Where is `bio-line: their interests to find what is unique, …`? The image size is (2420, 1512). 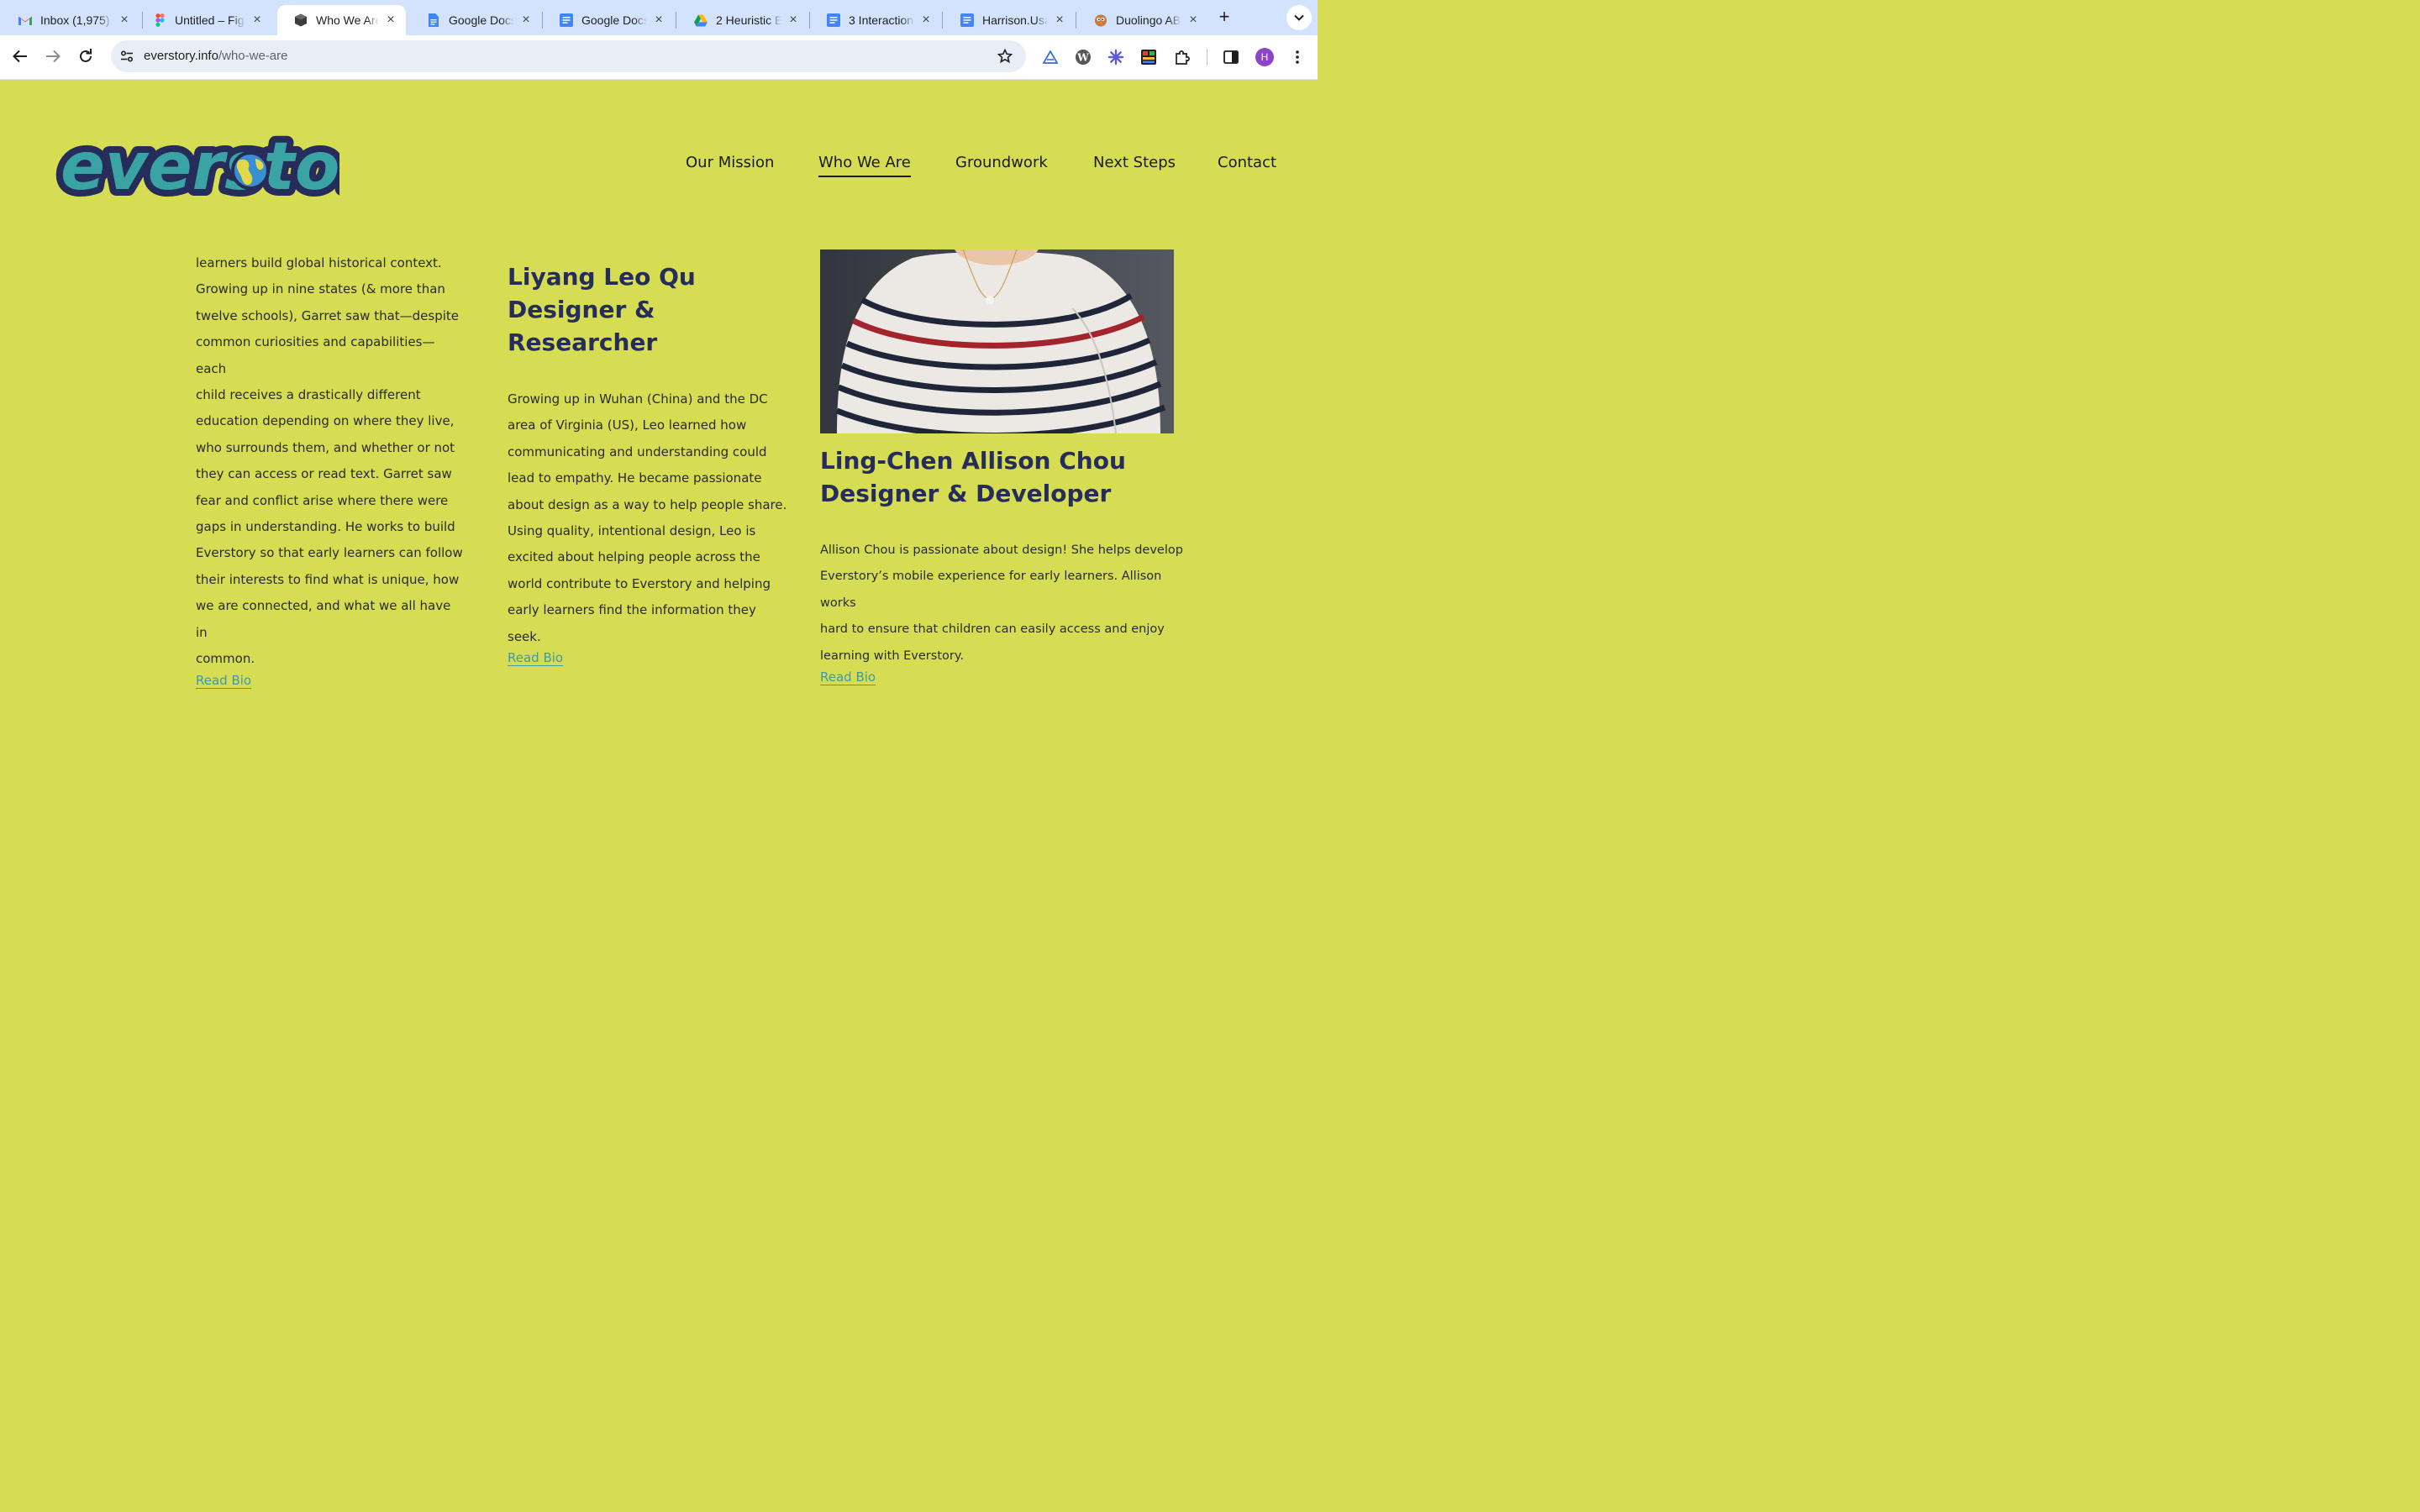
bio-line: their interests to find what is unique, … is located at coordinates (328, 579).